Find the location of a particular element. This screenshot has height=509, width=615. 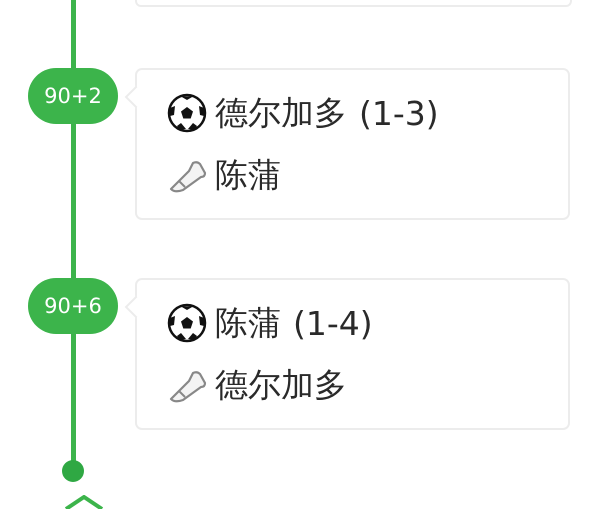

minute-badge: 90+2 is located at coordinates (73, 96).